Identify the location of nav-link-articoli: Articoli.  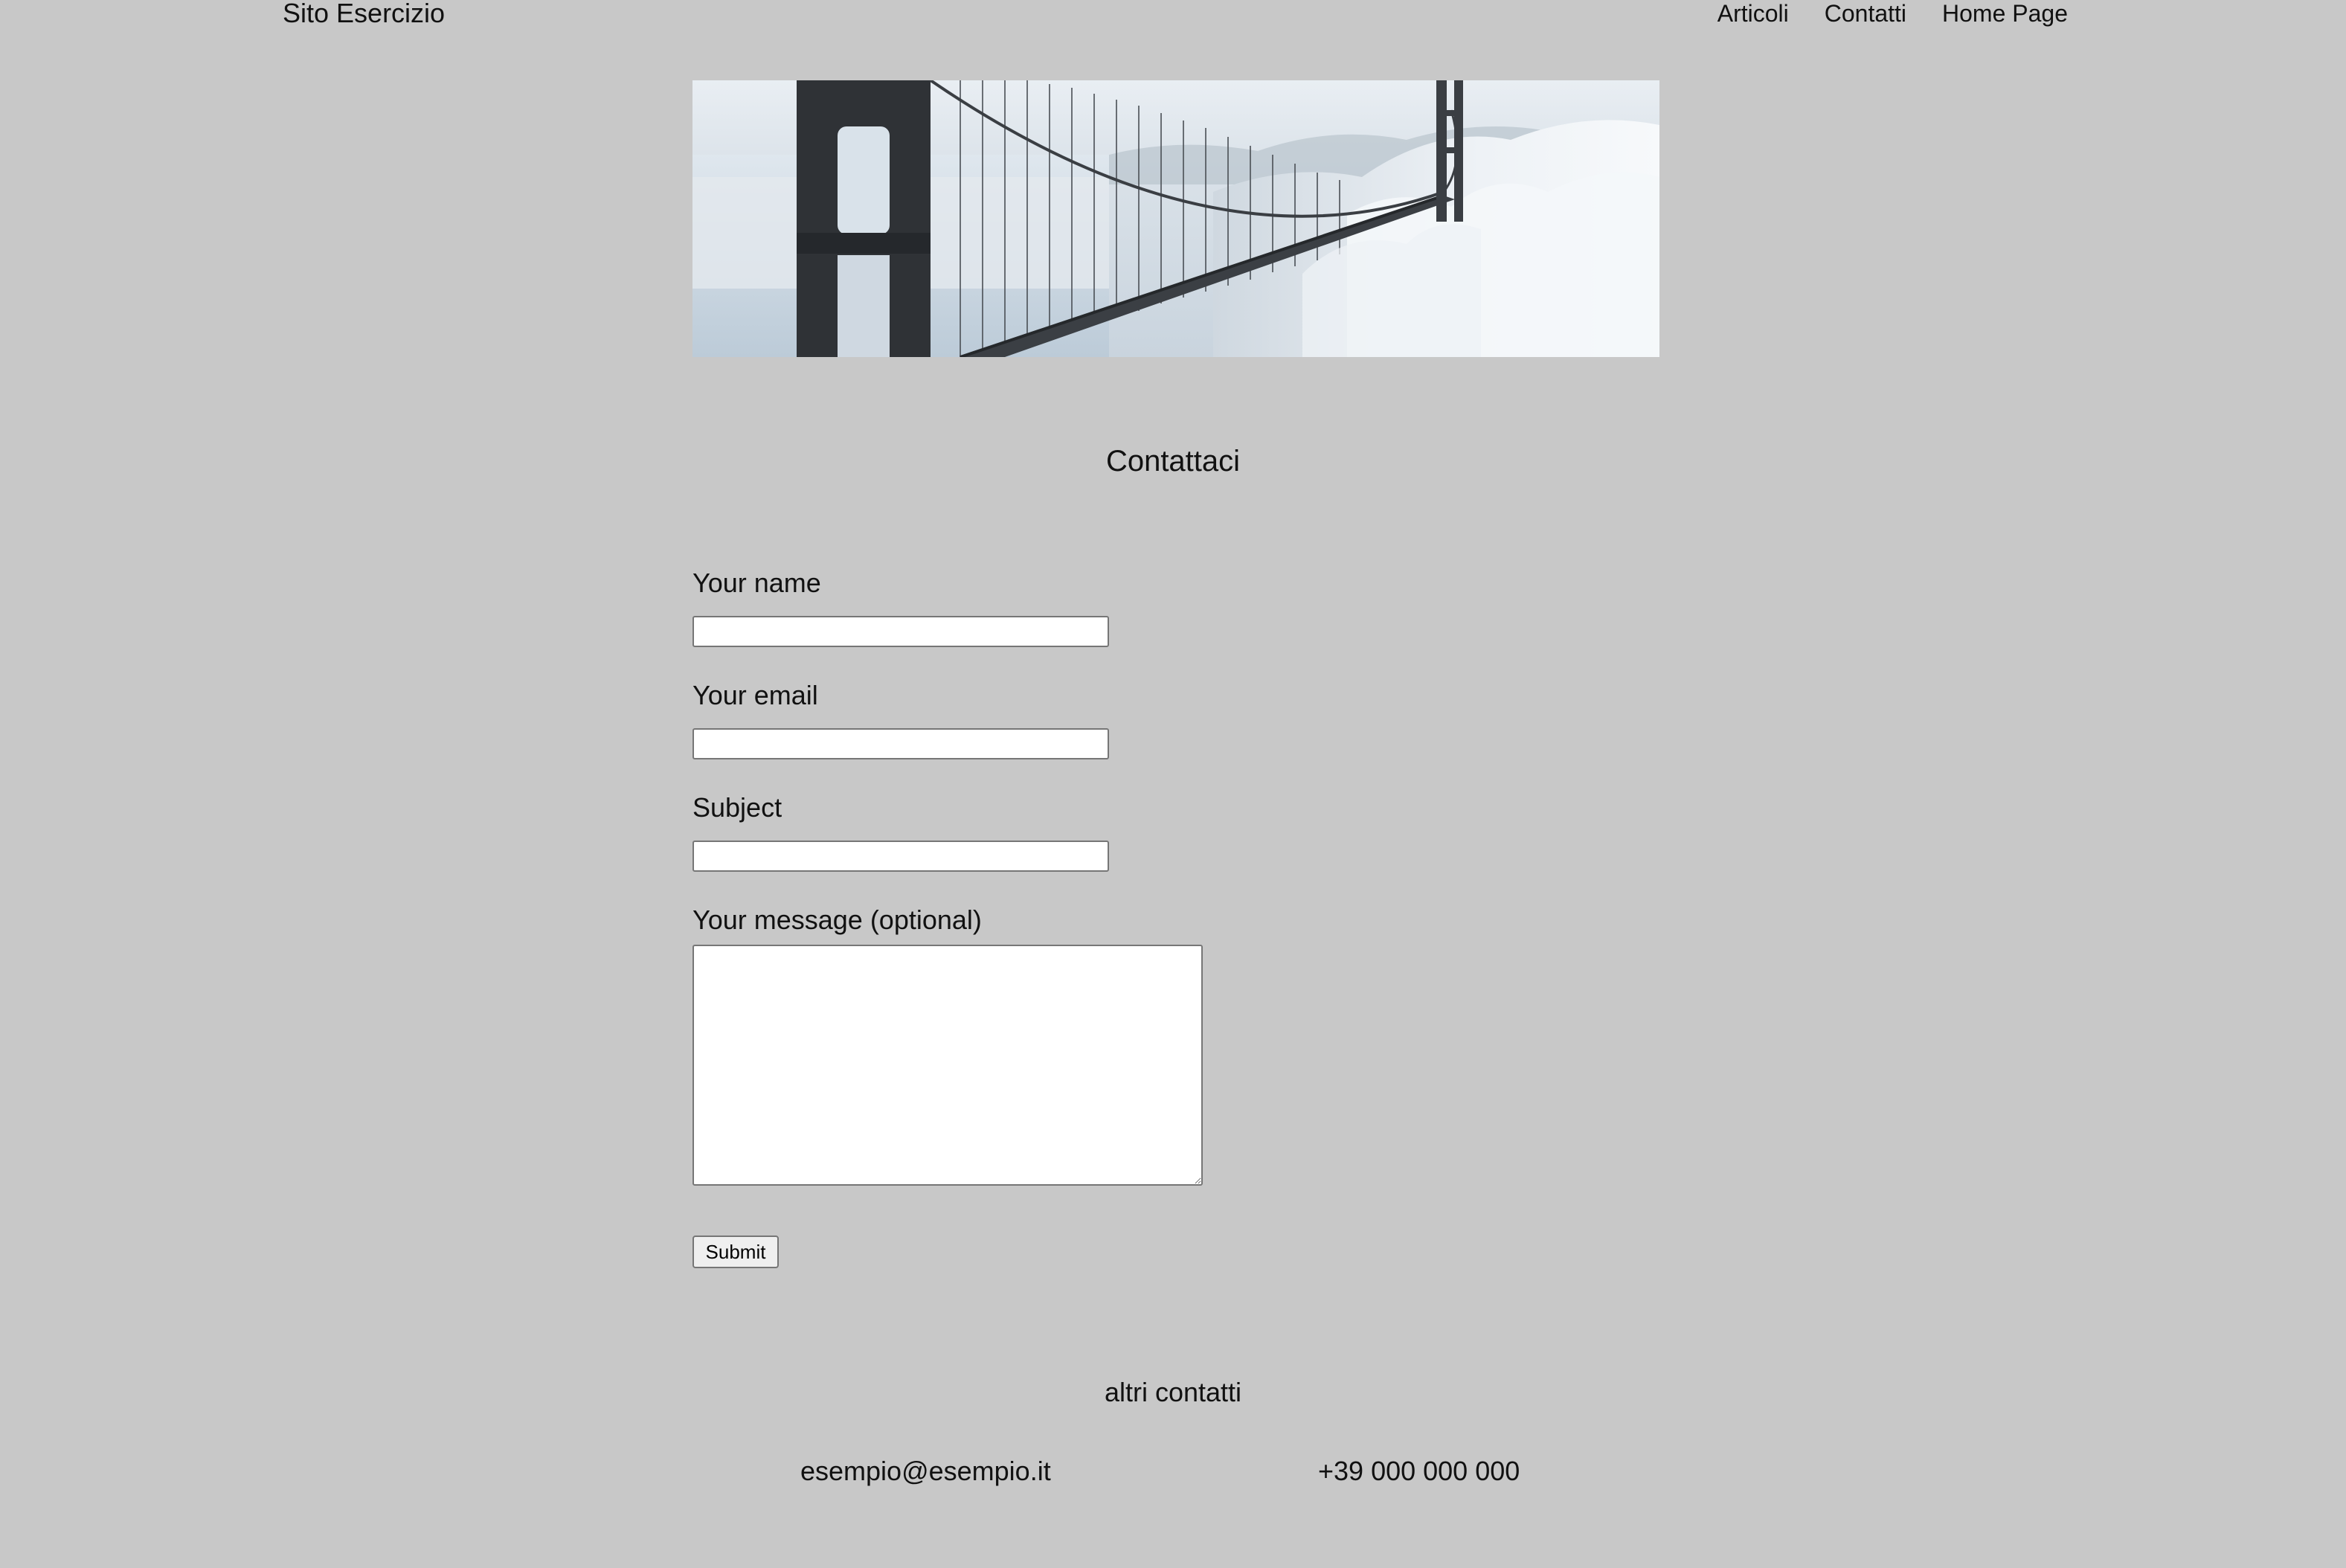
(1753, 13).